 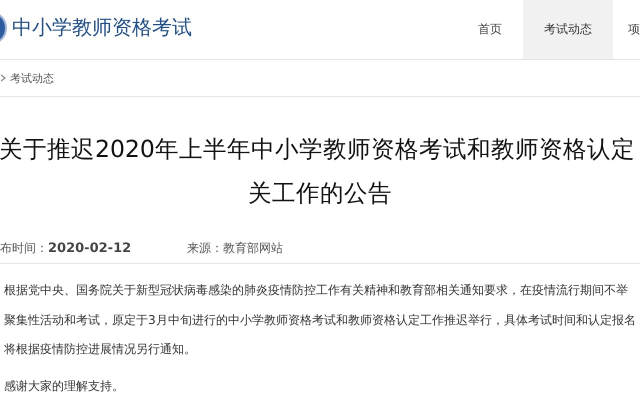 What do you see at coordinates (568, 29) in the screenshot?
I see `nav-tab: 考试动态` at bounding box center [568, 29].